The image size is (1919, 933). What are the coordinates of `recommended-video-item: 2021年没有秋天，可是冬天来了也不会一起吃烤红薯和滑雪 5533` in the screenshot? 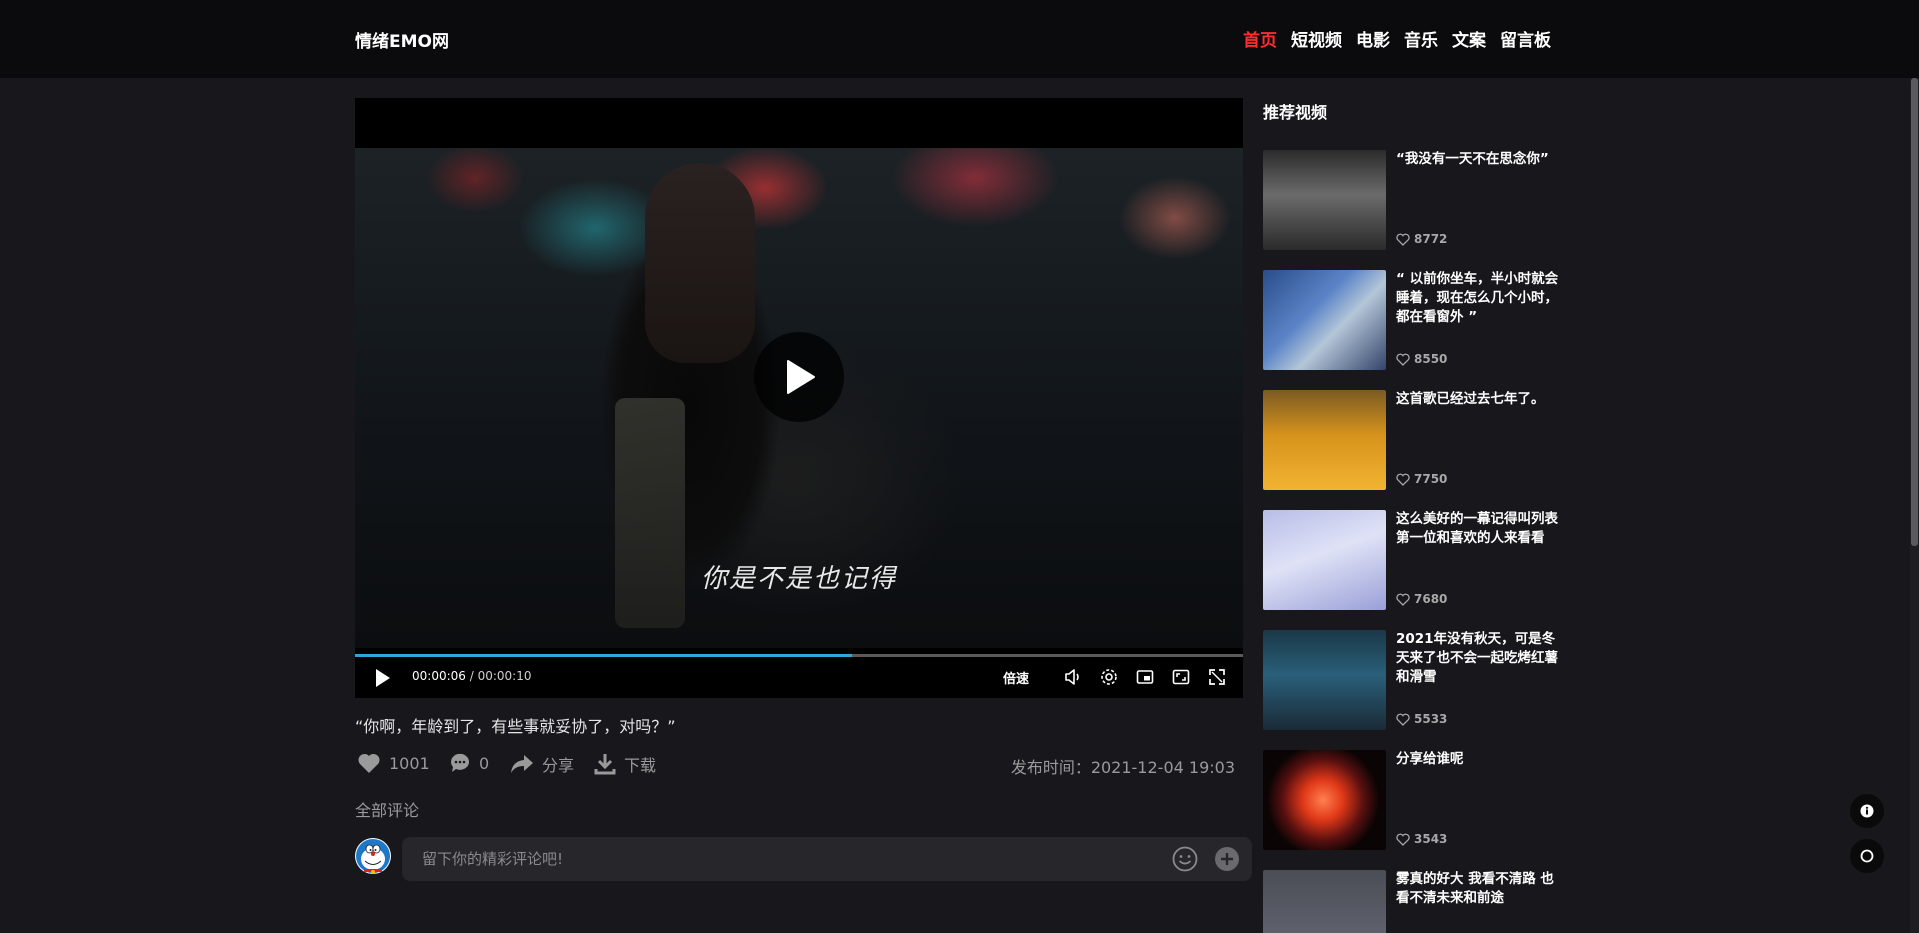 It's located at (1413, 680).